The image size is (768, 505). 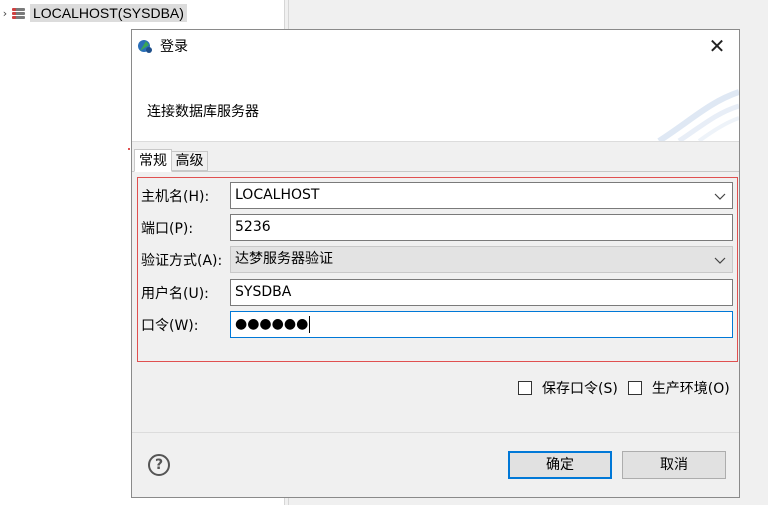 What do you see at coordinates (263, 292) in the screenshot?
I see `user-value: SYSDBA` at bounding box center [263, 292].